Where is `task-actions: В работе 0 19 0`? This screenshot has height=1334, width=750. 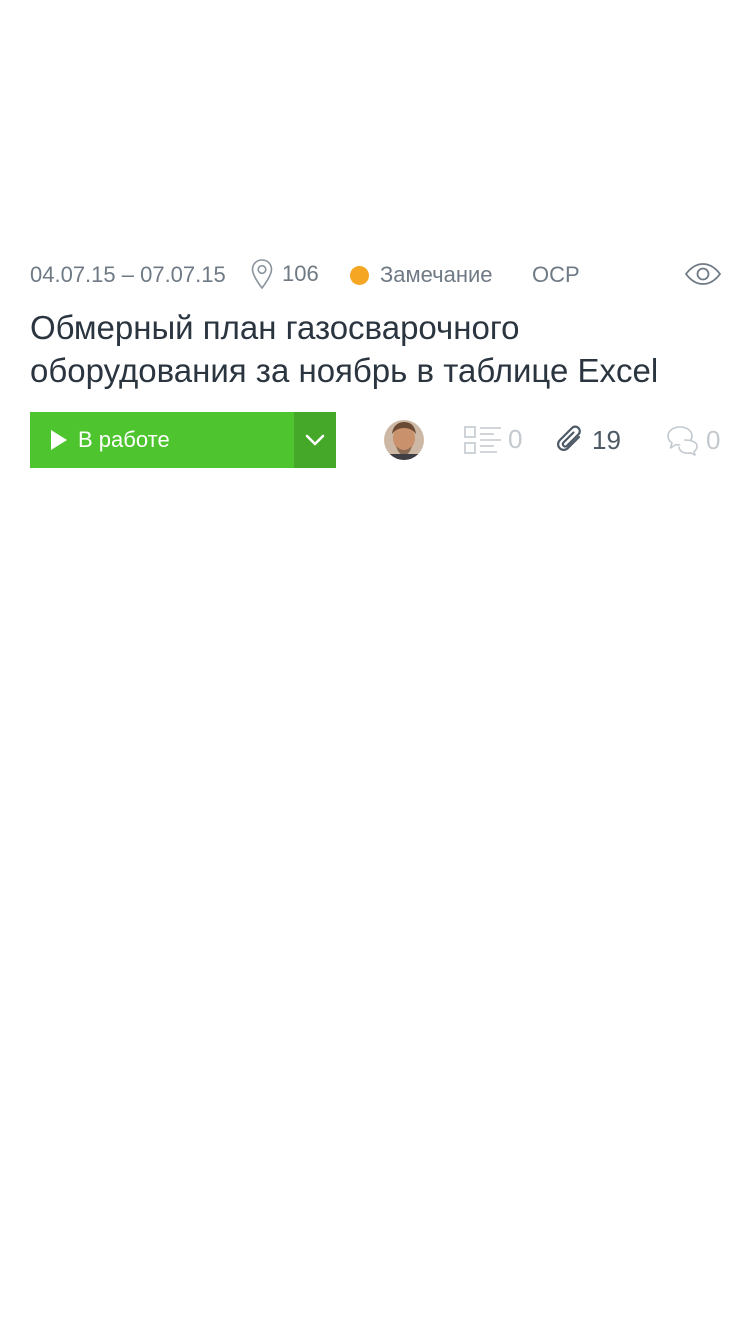 task-actions: В работе 0 19 0 is located at coordinates (376, 440).